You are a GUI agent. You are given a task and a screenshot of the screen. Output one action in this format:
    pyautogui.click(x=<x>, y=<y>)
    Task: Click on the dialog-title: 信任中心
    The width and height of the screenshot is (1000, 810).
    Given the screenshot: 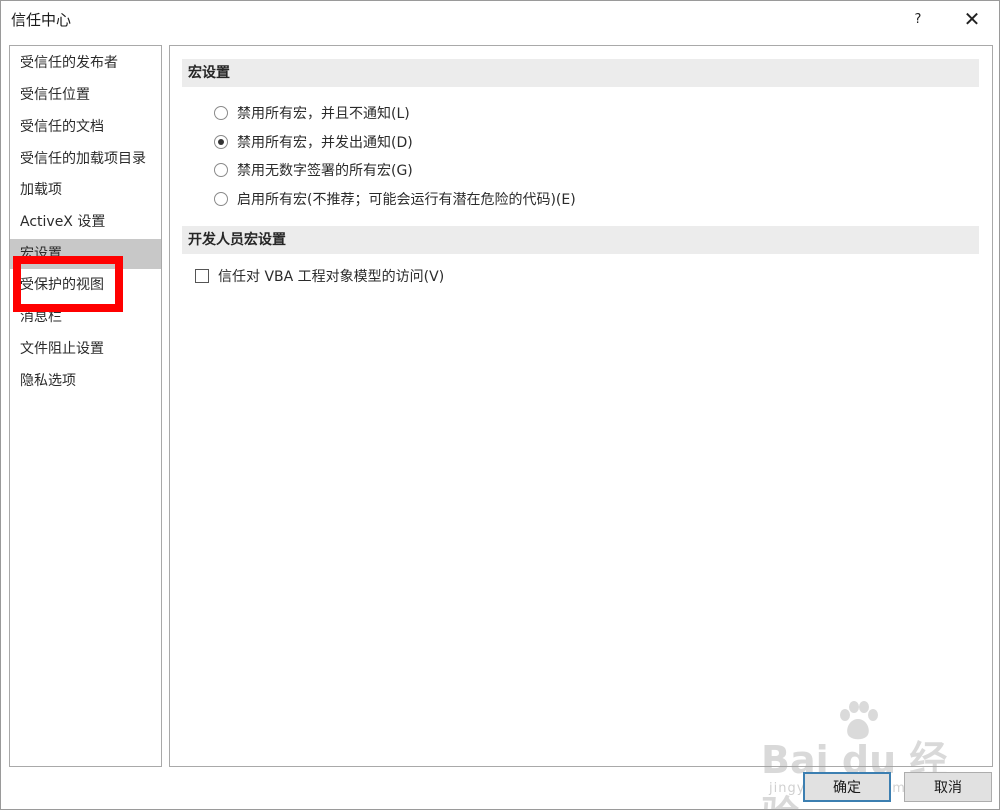 What is the action you would take?
    pyautogui.click(x=41, y=20)
    